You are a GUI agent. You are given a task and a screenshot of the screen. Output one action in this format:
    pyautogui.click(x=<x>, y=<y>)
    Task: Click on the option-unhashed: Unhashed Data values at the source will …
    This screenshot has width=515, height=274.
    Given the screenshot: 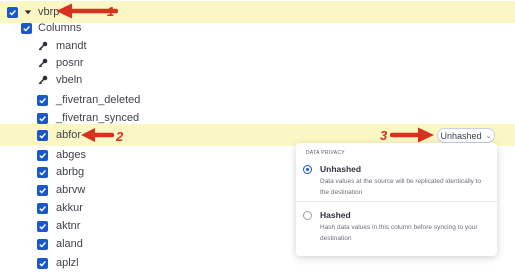 What is the action you would take?
    pyautogui.click(x=396, y=181)
    